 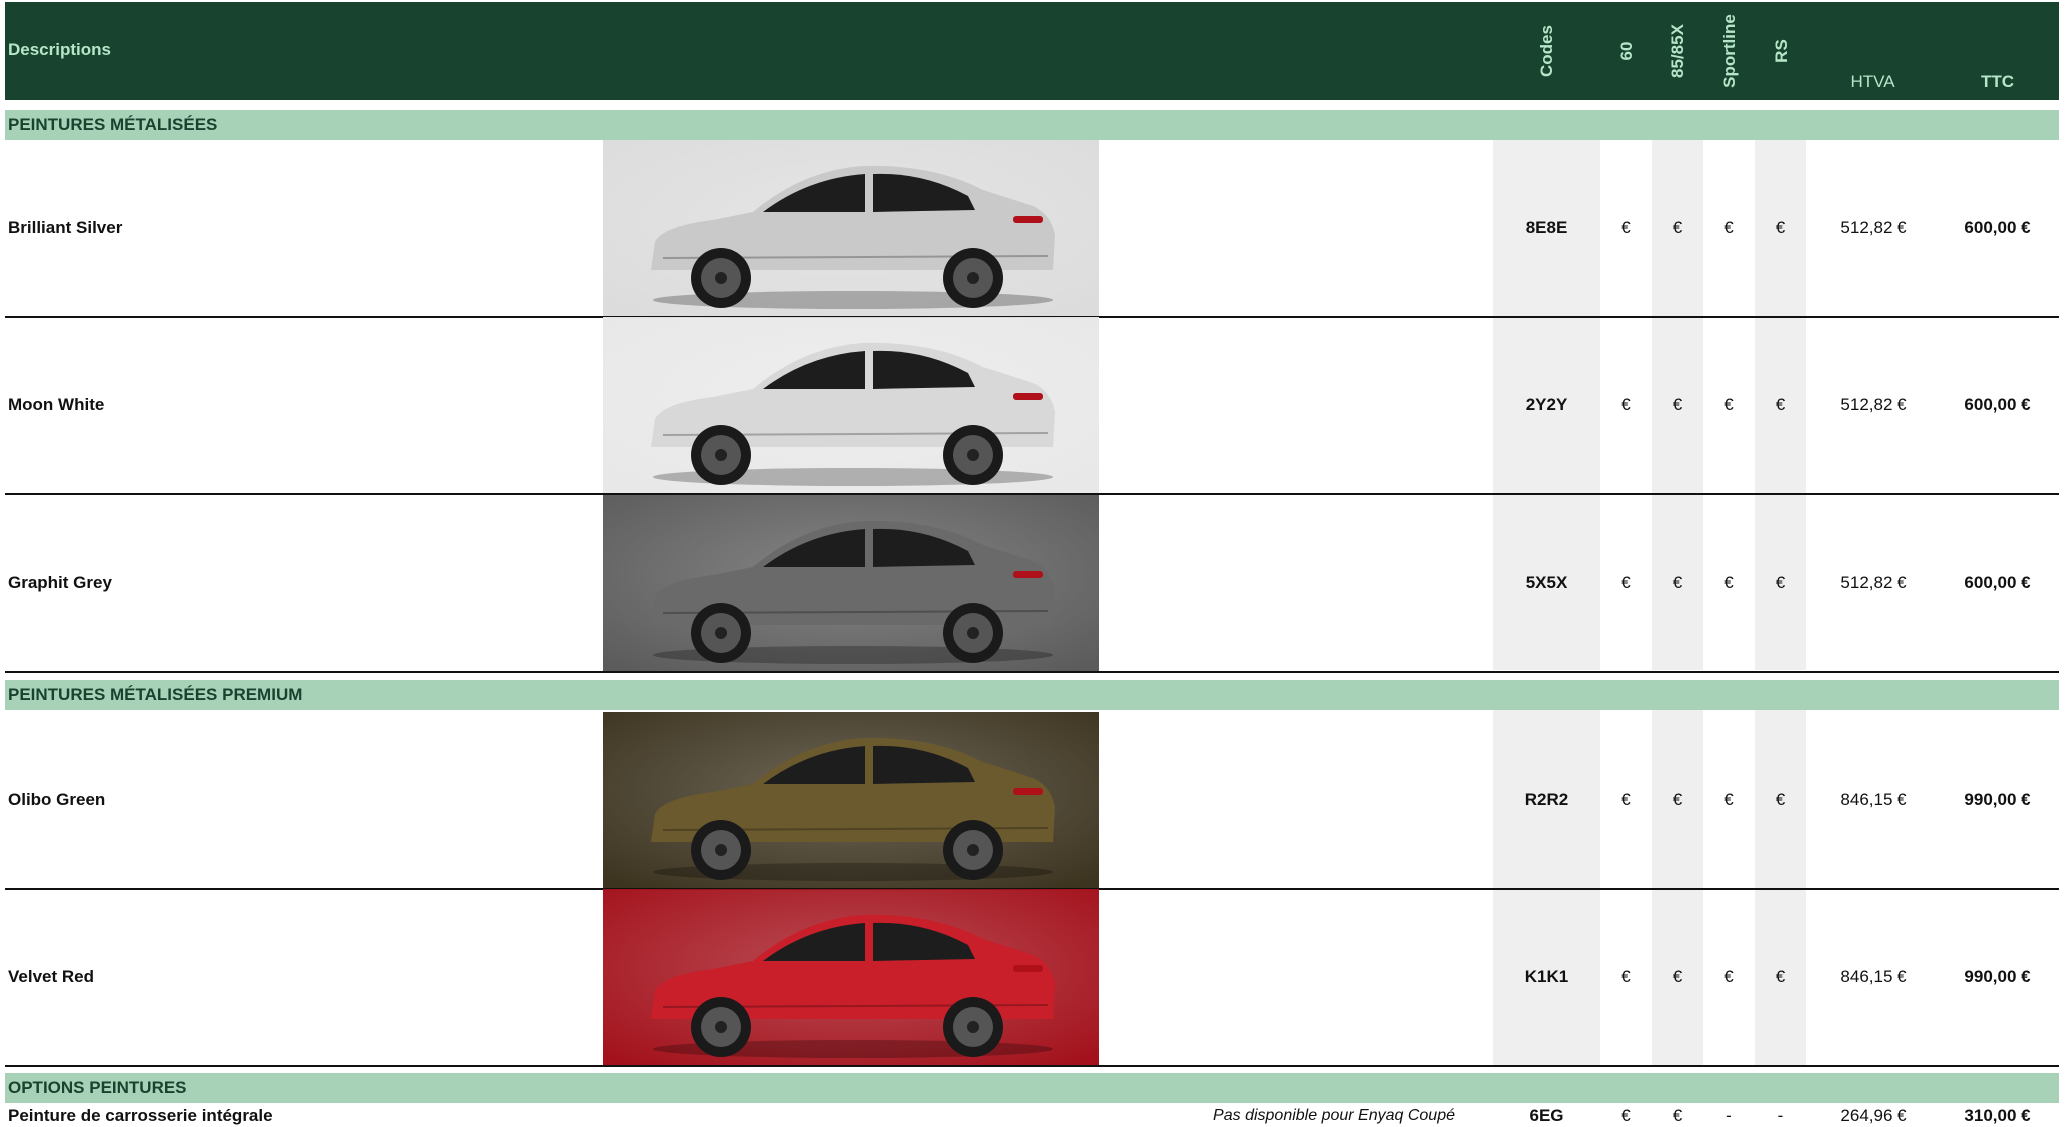 What do you see at coordinates (60, 582) in the screenshot?
I see `row-description: Graphit Grey` at bounding box center [60, 582].